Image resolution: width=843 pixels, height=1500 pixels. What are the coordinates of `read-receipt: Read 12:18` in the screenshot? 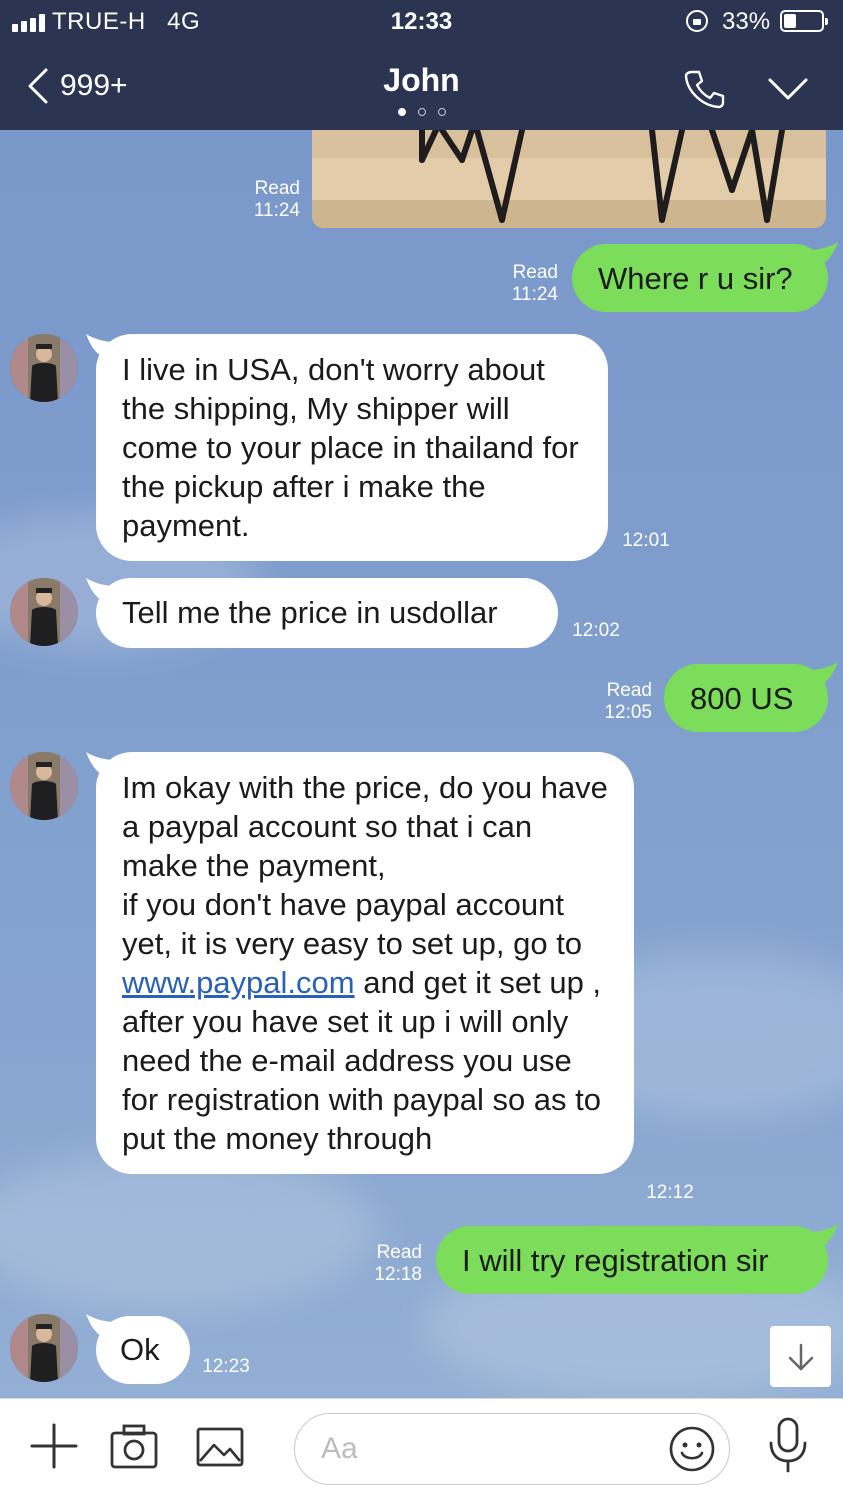 It's located at (398, 1263).